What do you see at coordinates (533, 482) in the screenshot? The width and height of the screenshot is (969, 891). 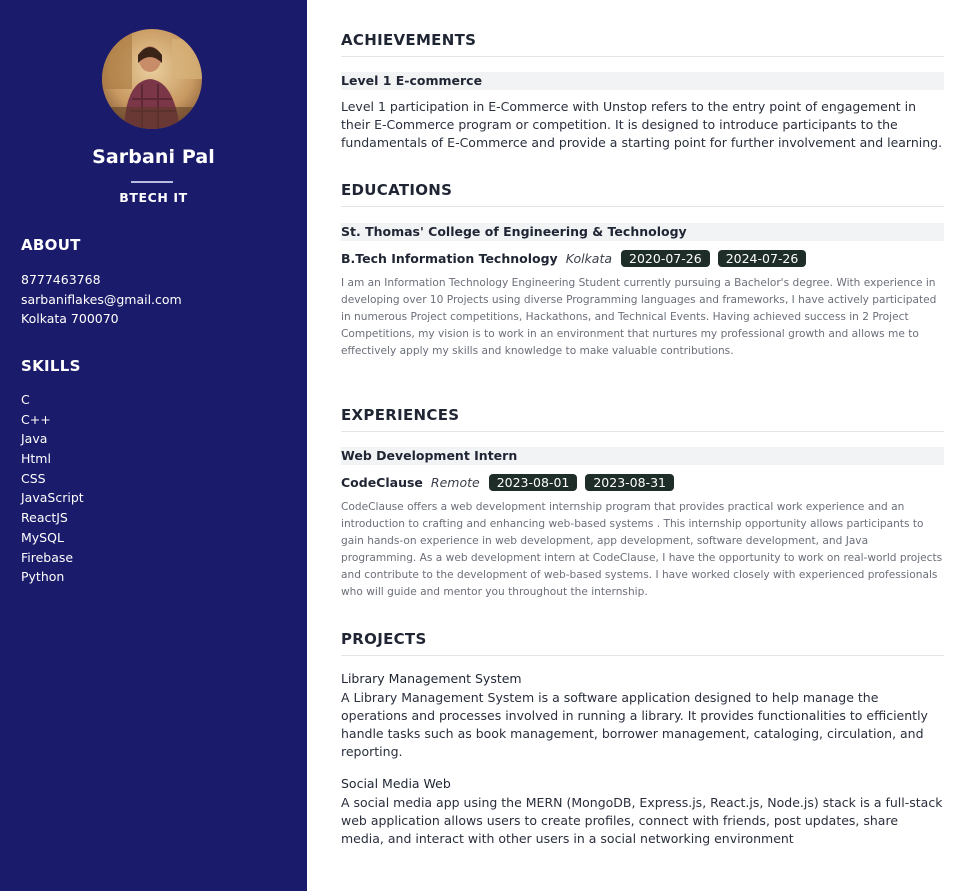 I see `experience-start-badge: 2023-08-01` at bounding box center [533, 482].